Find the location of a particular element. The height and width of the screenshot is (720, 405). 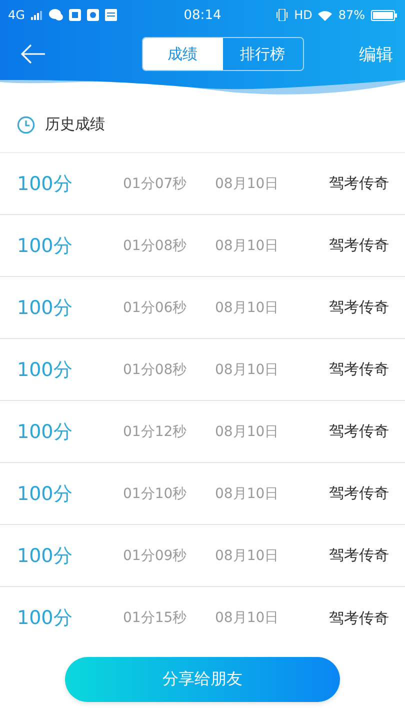

battery-percent: 87% is located at coordinates (351, 15).